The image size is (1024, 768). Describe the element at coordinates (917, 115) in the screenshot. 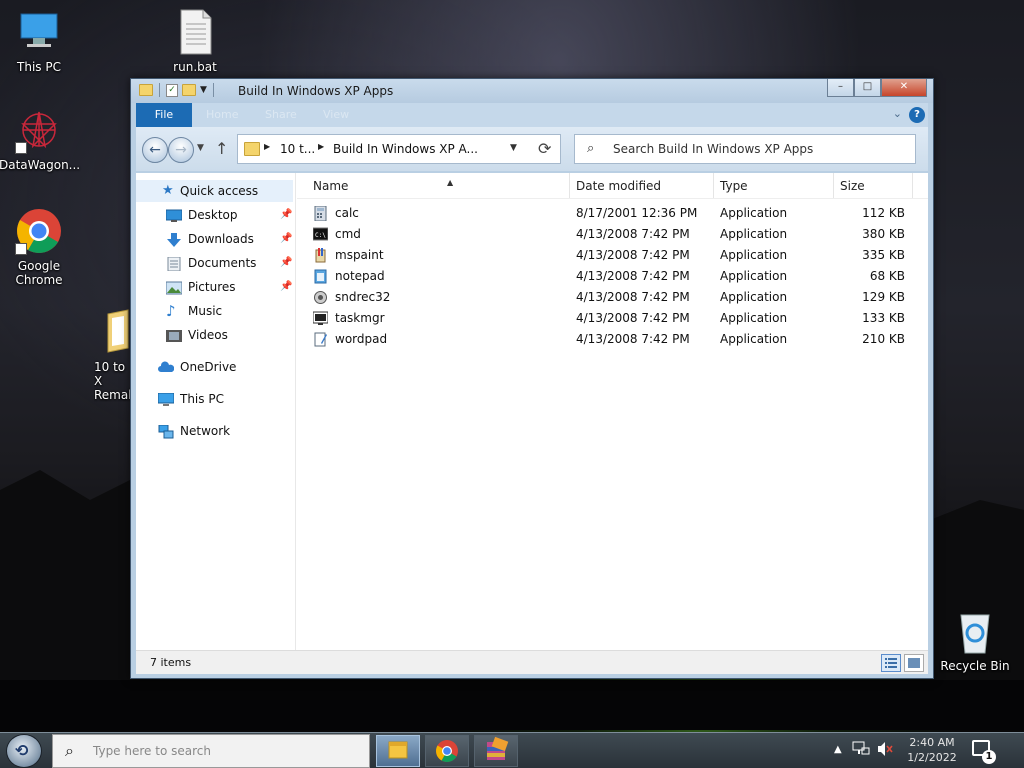

I see `help-icon: ?` at that location.